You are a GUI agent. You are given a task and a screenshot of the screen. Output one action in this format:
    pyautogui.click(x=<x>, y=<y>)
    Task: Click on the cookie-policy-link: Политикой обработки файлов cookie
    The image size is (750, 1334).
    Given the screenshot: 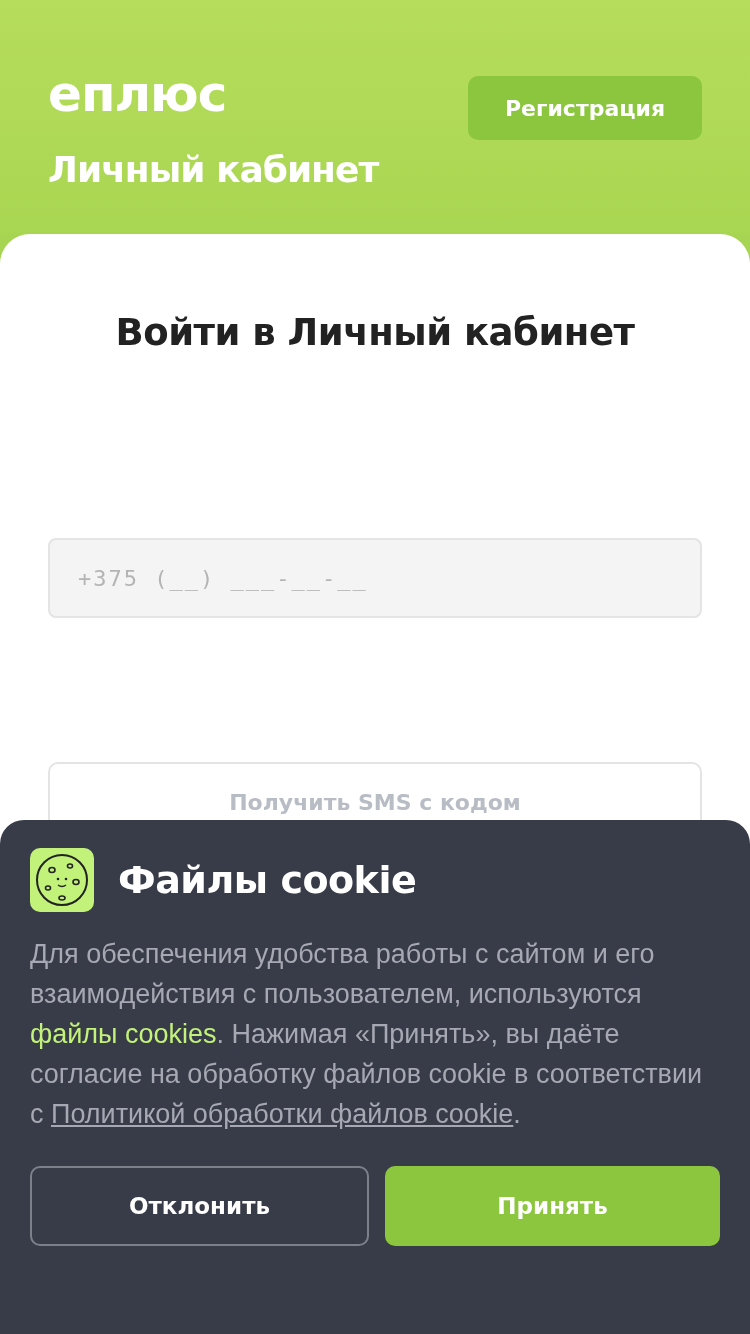 What is the action you would take?
    pyautogui.click(x=282, y=1114)
    